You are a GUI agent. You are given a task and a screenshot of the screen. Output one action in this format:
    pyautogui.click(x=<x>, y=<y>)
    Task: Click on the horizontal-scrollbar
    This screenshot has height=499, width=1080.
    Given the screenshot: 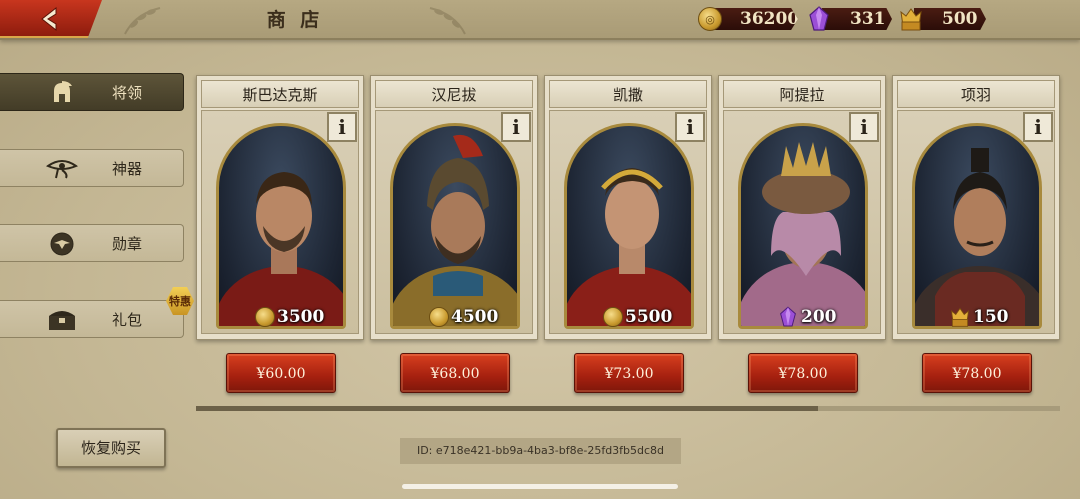 What is the action you would take?
    pyautogui.click(x=628, y=408)
    